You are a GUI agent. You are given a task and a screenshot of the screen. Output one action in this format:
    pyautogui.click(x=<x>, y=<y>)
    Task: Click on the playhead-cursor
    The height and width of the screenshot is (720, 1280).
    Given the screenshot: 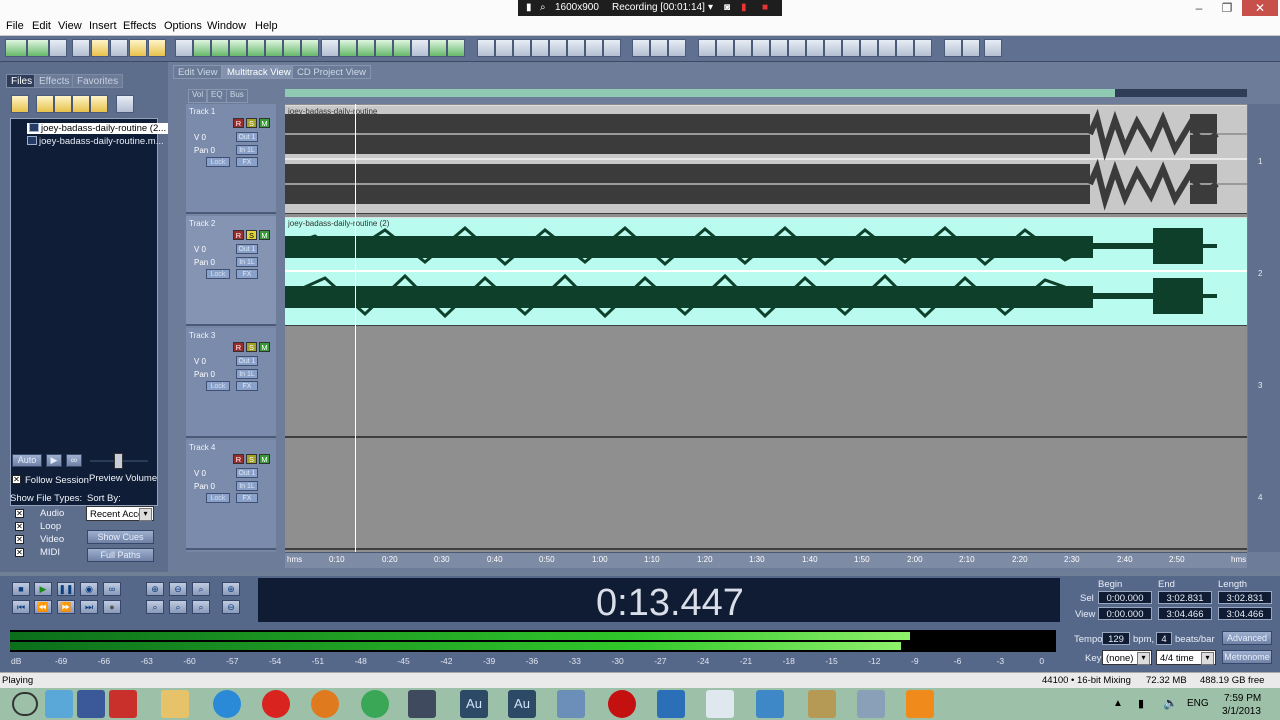 What is the action you would take?
    pyautogui.click(x=355, y=328)
    